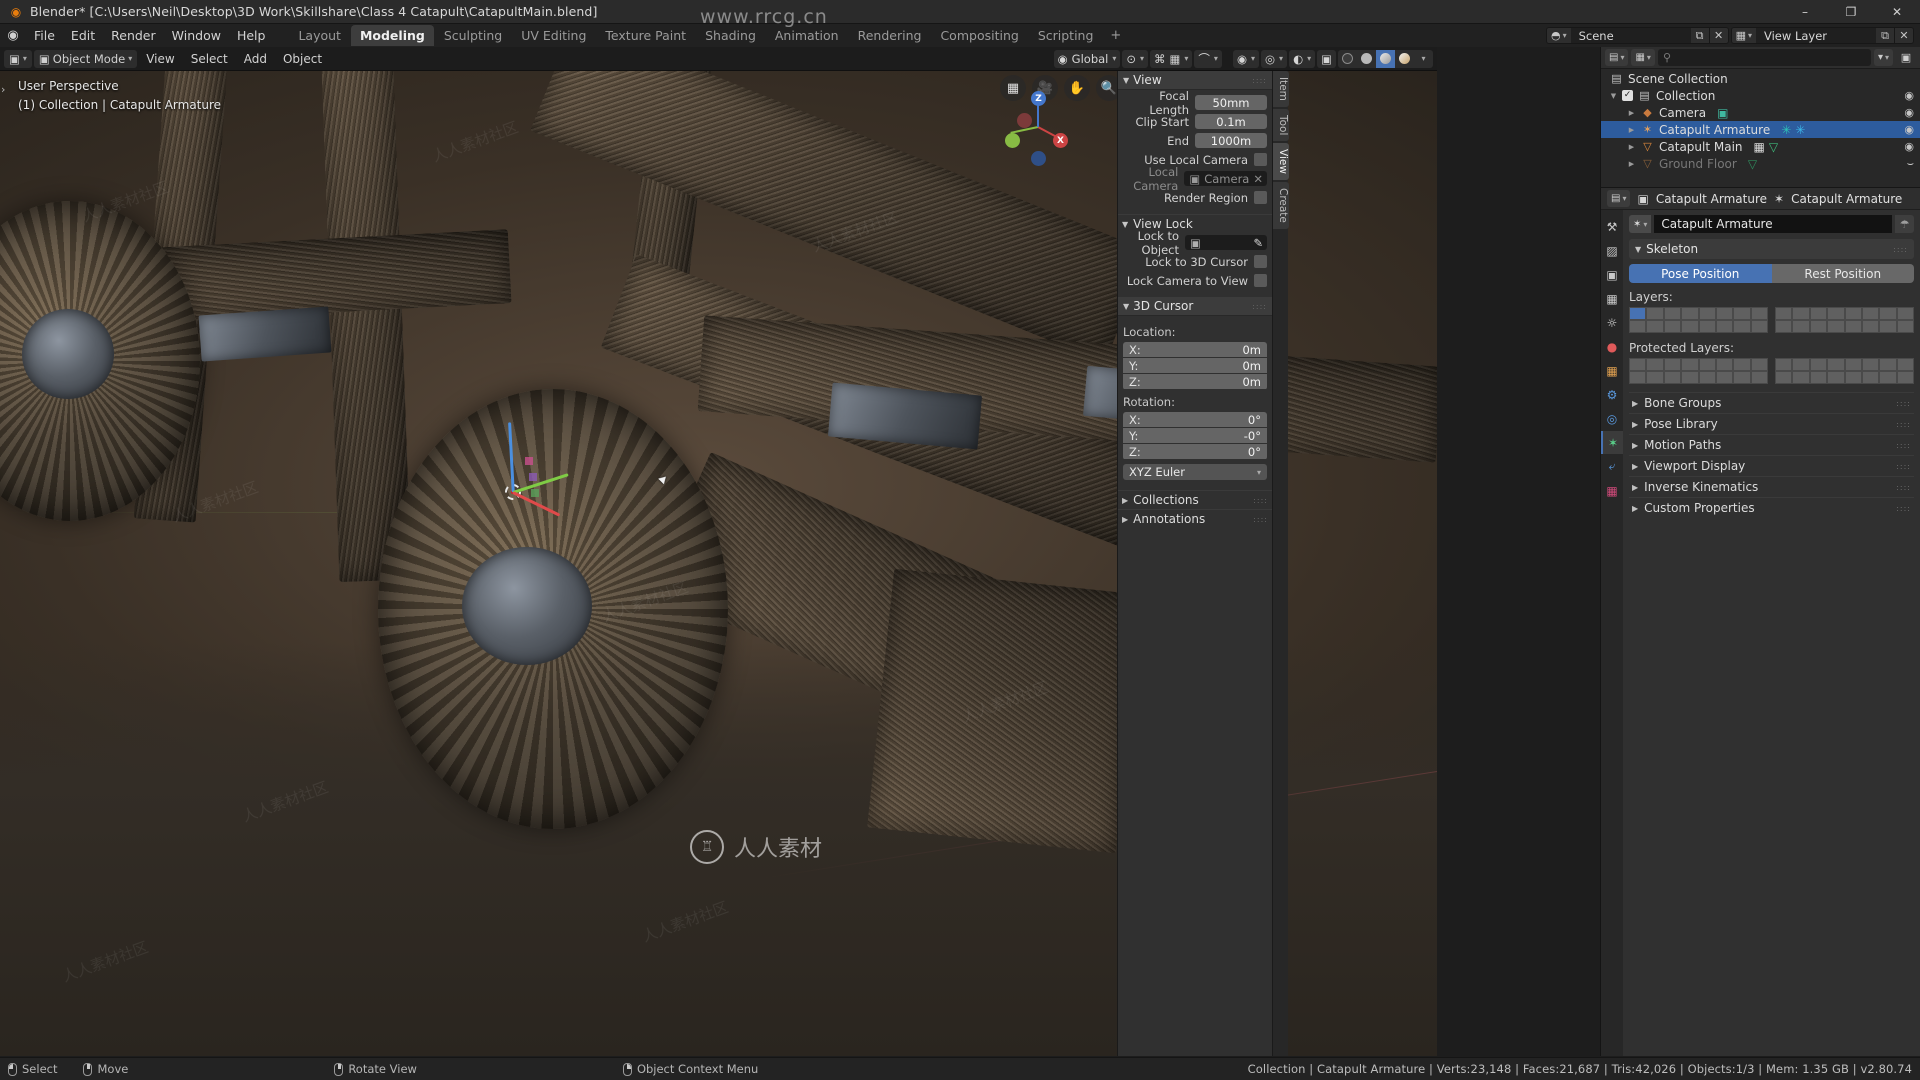 The image size is (1920, 1080). What do you see at coordinates (553, 35) in the screenshot?
I see `workspace-tab-uv-editing: UV Editing` at bounding box center [553, 35].